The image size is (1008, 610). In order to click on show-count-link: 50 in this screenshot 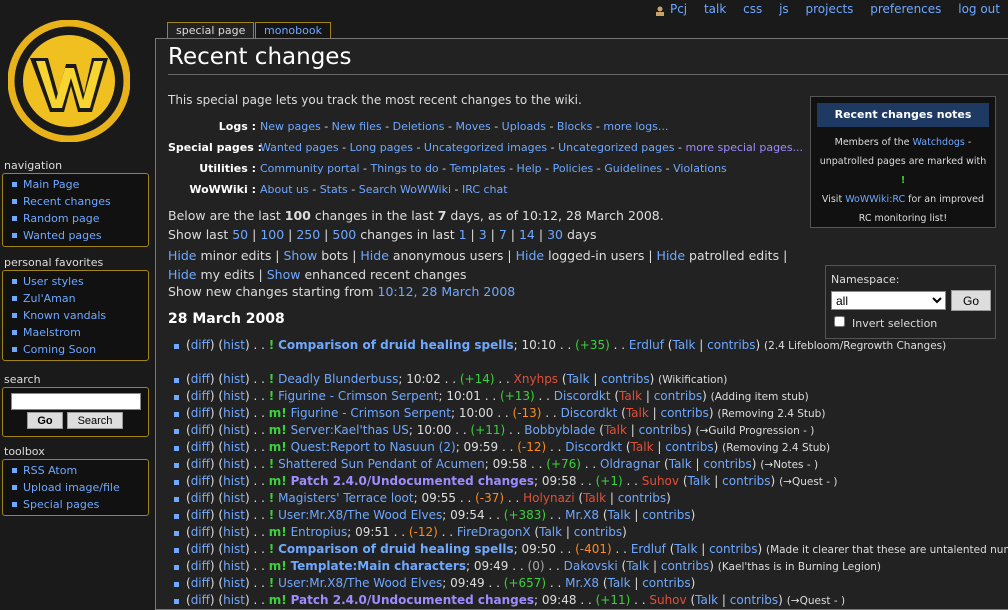, I will do `click(240, 234)`.